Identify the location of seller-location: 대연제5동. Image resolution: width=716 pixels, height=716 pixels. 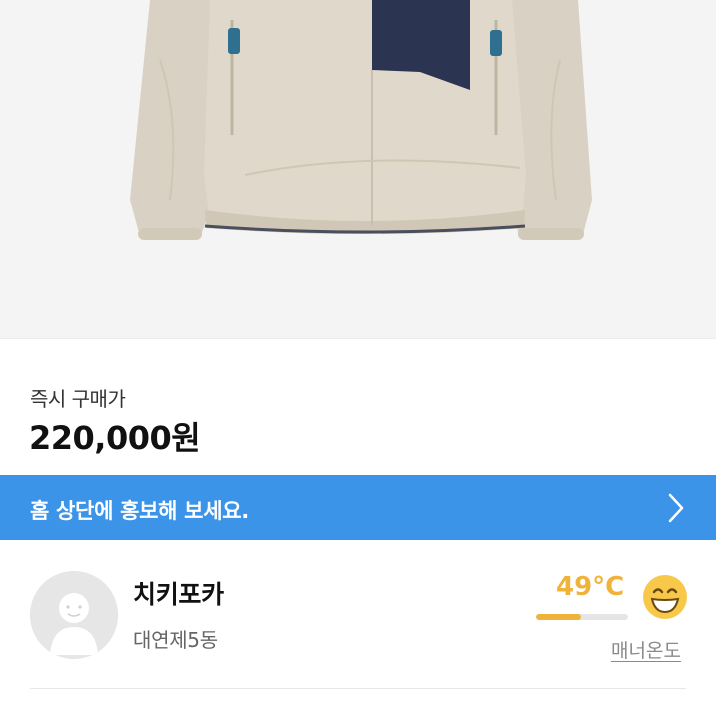
(175, 640).